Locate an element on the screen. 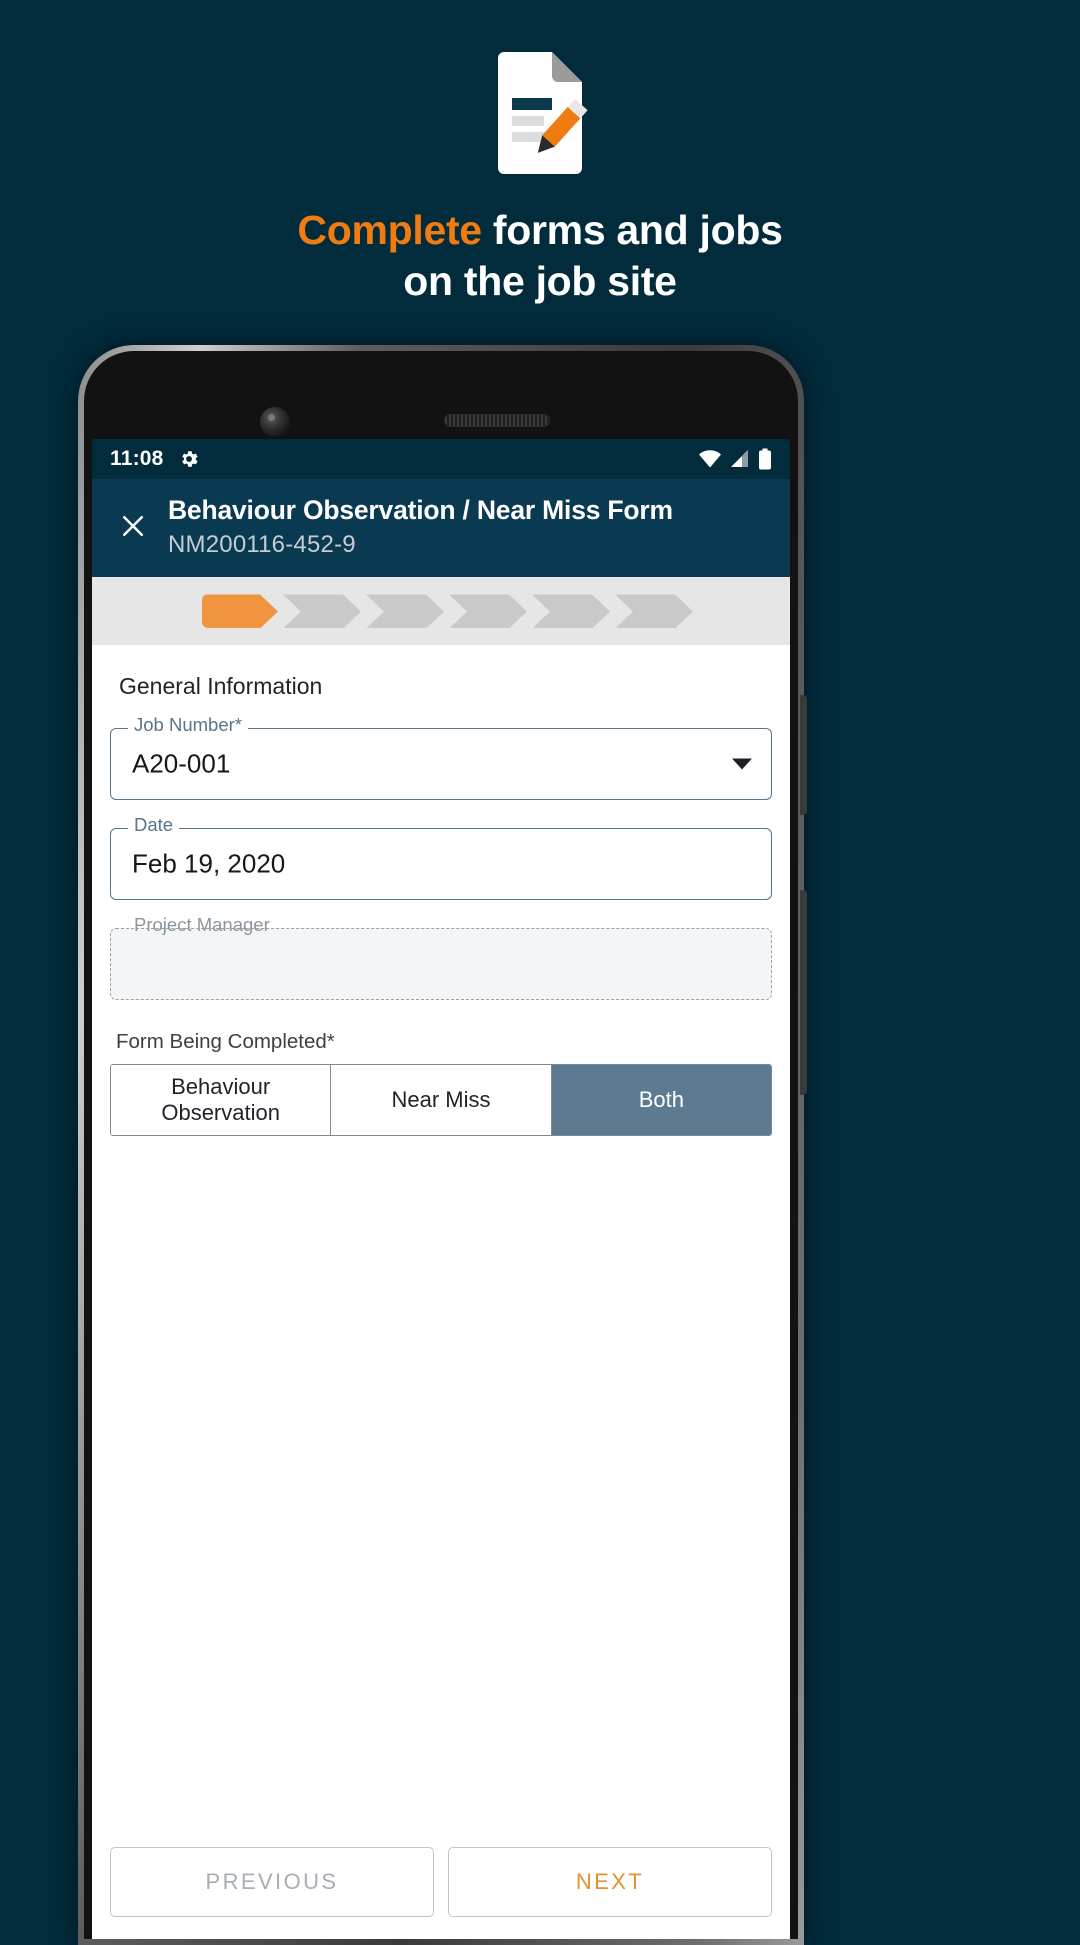  cellular-signal-icon is located at coordinates (739, 458).